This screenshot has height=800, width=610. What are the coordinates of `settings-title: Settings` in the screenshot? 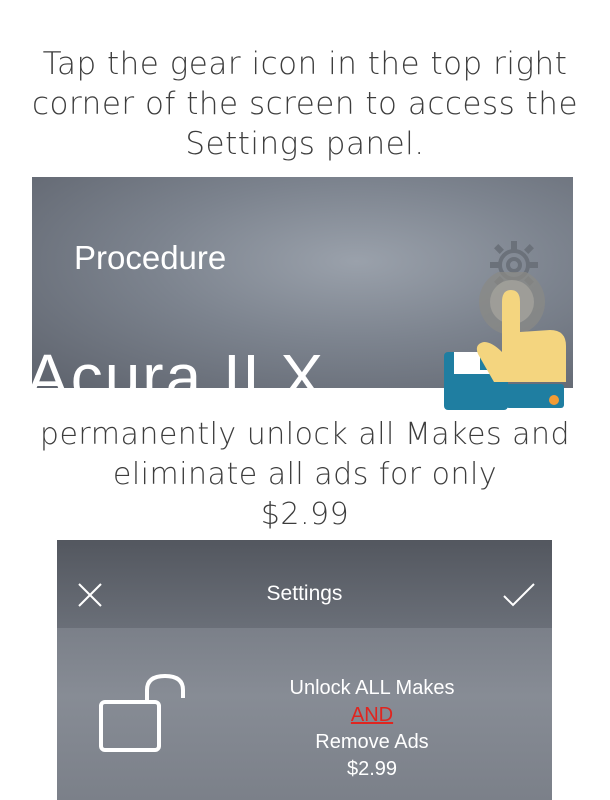 It's located at (304, 593).